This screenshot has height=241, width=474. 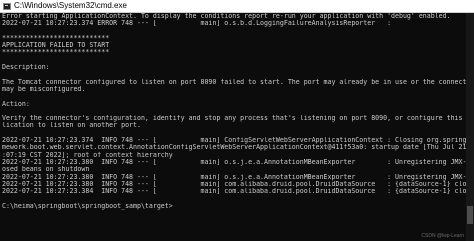 I want to click on title-bar: C:\Windows\System32\cmd.exe, so click(x=237, y=6).